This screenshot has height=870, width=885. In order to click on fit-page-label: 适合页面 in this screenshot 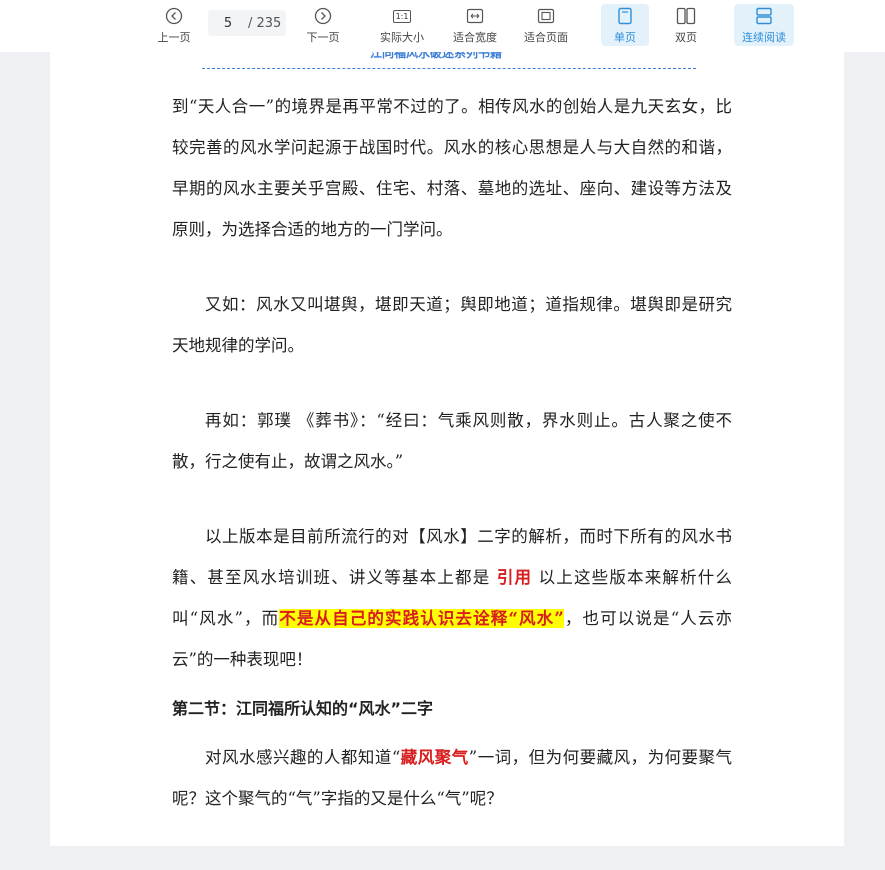, I will do `click(546, 37)`.